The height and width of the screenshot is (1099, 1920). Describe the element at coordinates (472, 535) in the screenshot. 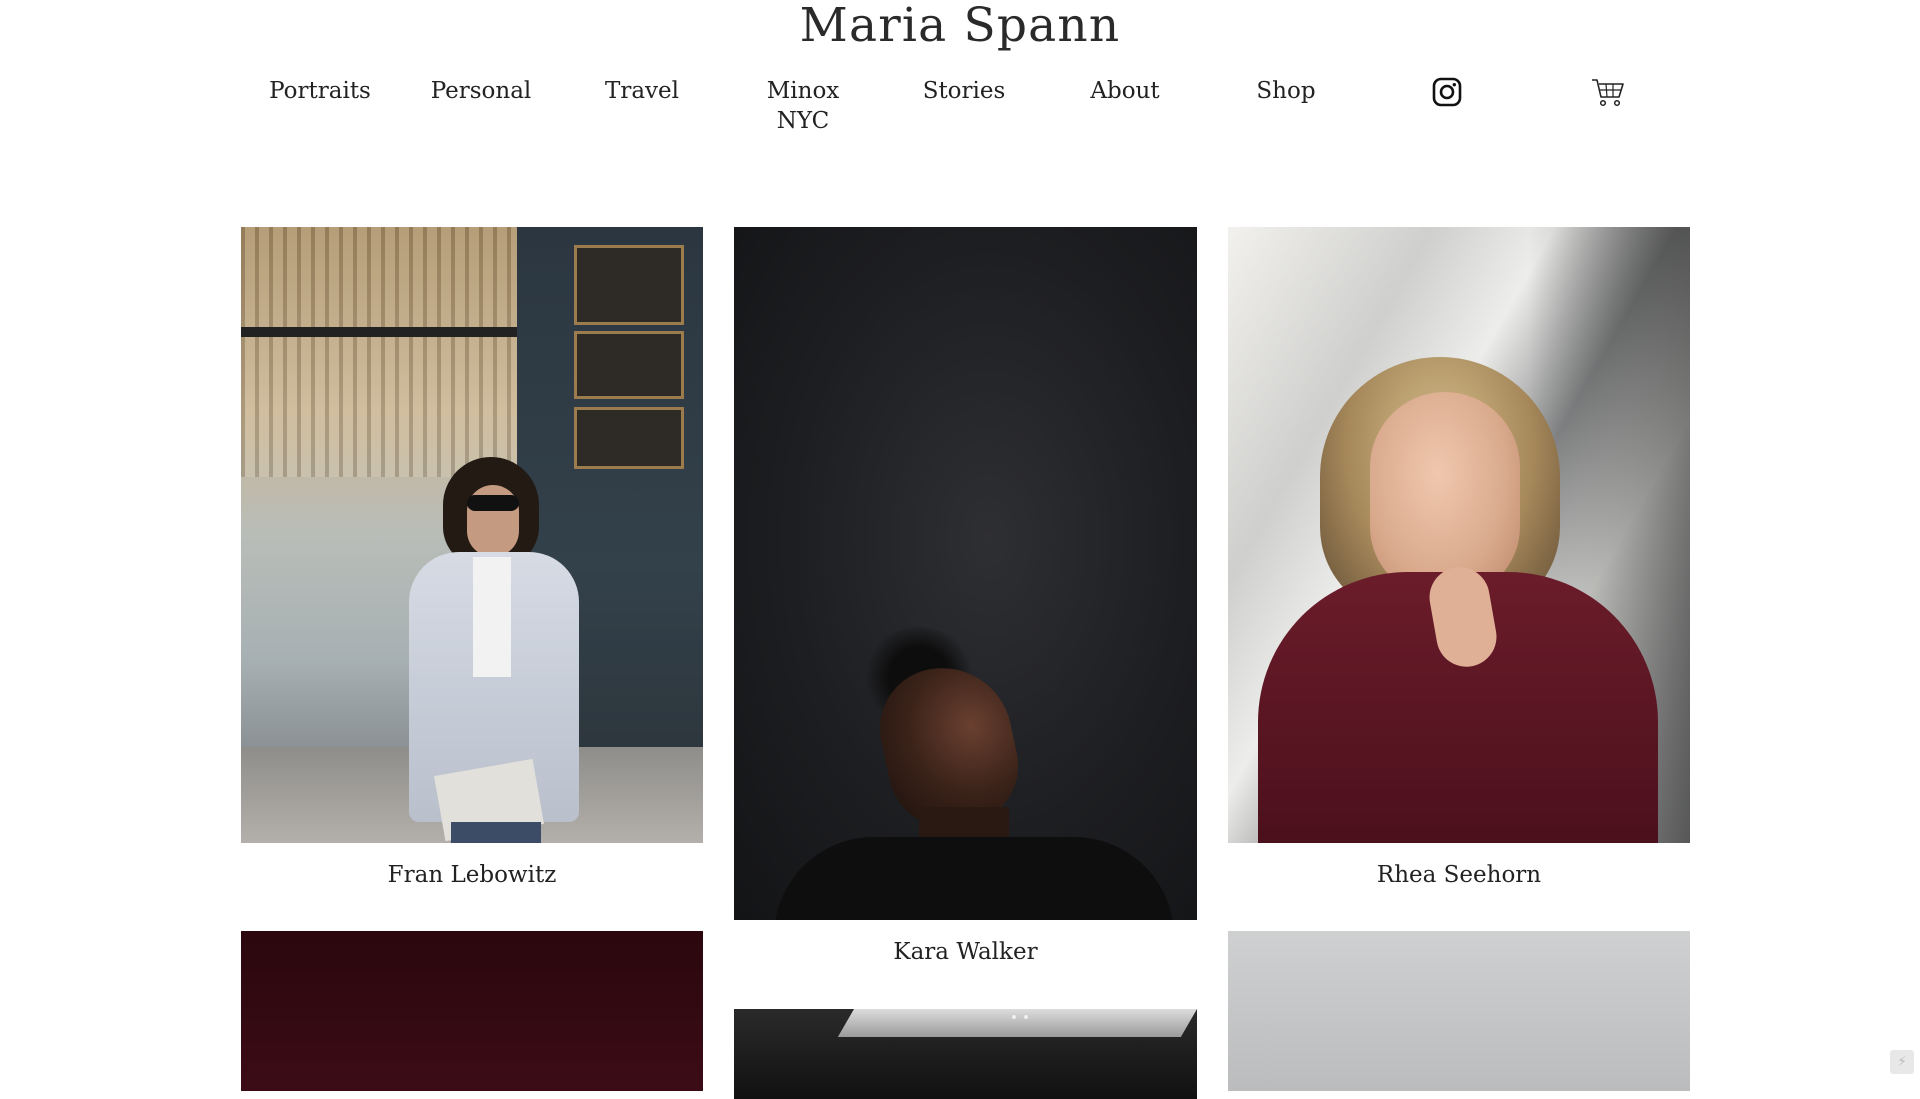

I see `photo-fran-lebowitz` at that location.